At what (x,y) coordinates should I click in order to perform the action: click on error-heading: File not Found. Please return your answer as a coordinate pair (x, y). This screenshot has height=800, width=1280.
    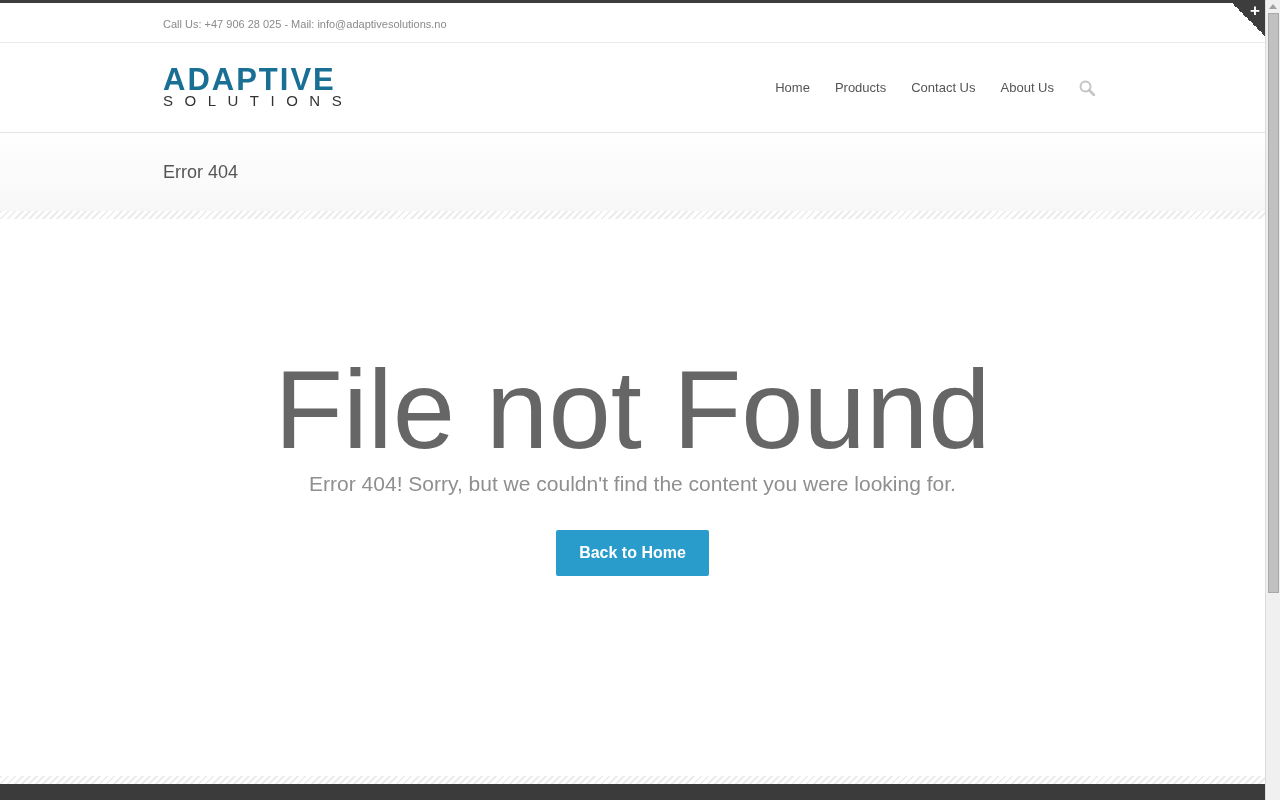
    Looking at the image, I should click on (632, 410).